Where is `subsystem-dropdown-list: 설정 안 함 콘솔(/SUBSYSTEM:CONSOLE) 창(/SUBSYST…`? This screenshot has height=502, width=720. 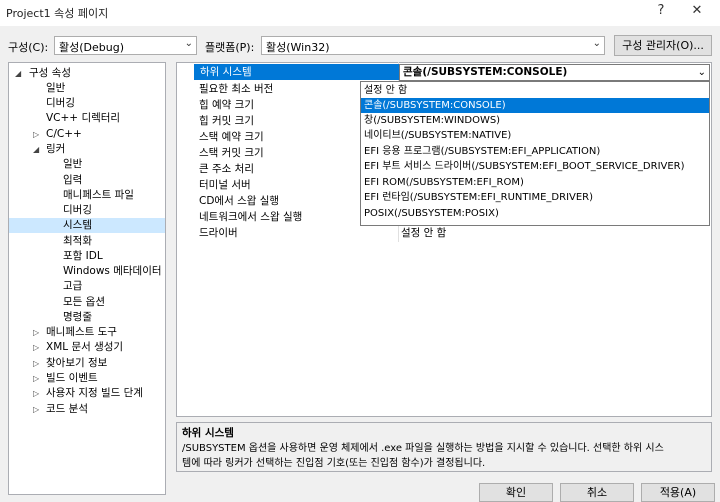 subsystem-dropdown-list: 설정 안 함 콘솔(/SUBSYSTEM:CONSOLE) 창(/SUBSYST… is located at coordinates (535, 153).